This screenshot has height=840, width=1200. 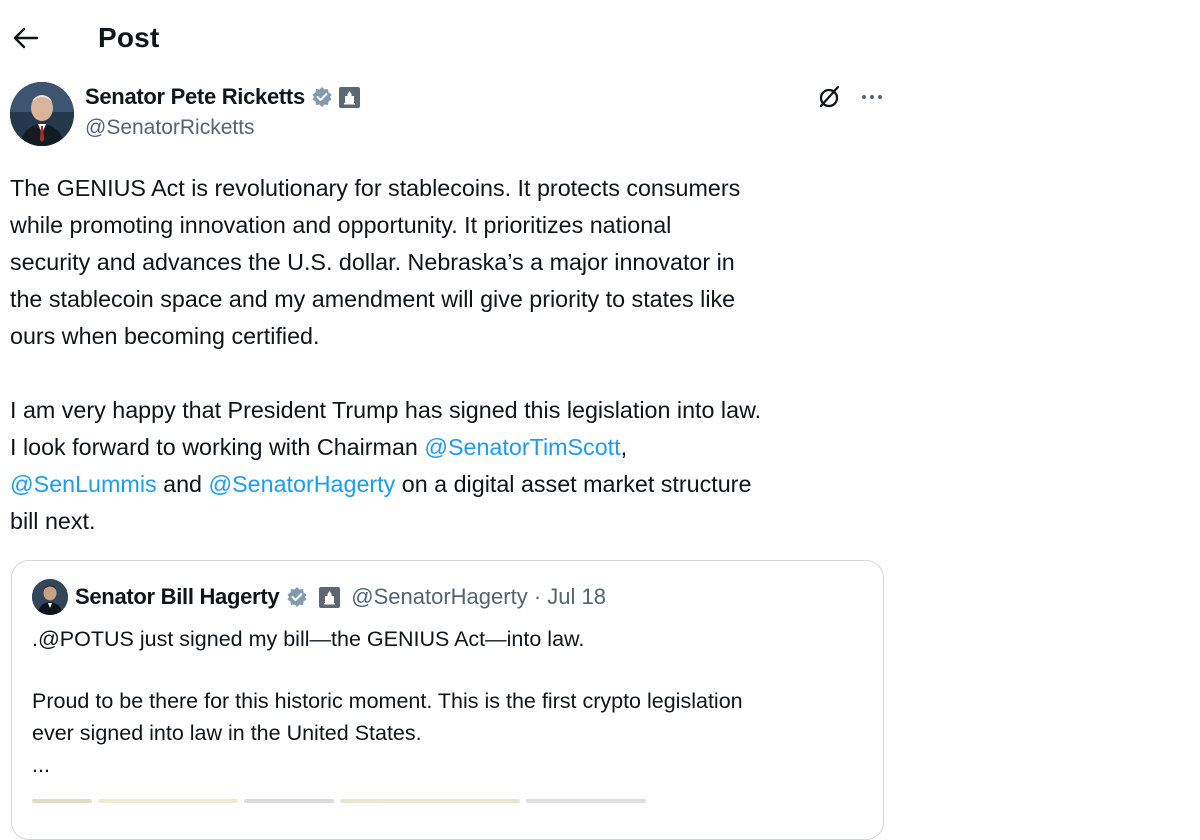 I want to click on post-author: Senator Pete Ricketts @SenatorRicketts, so click(x=450, y=115).